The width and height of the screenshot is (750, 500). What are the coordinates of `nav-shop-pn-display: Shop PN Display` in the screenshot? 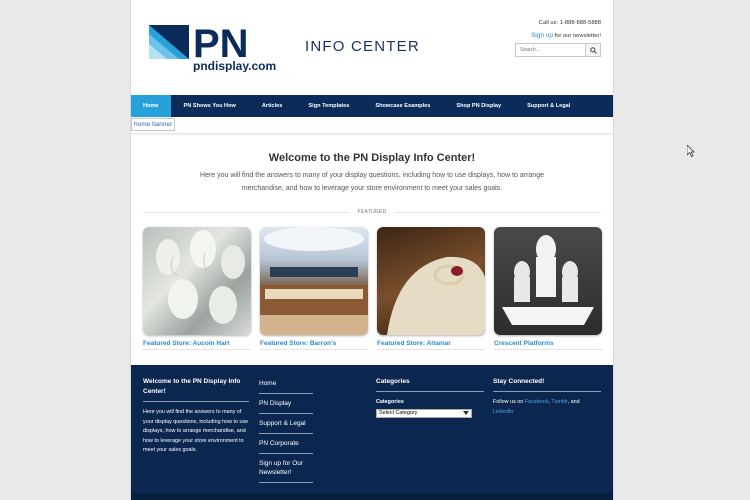 It's located at (478, 106).